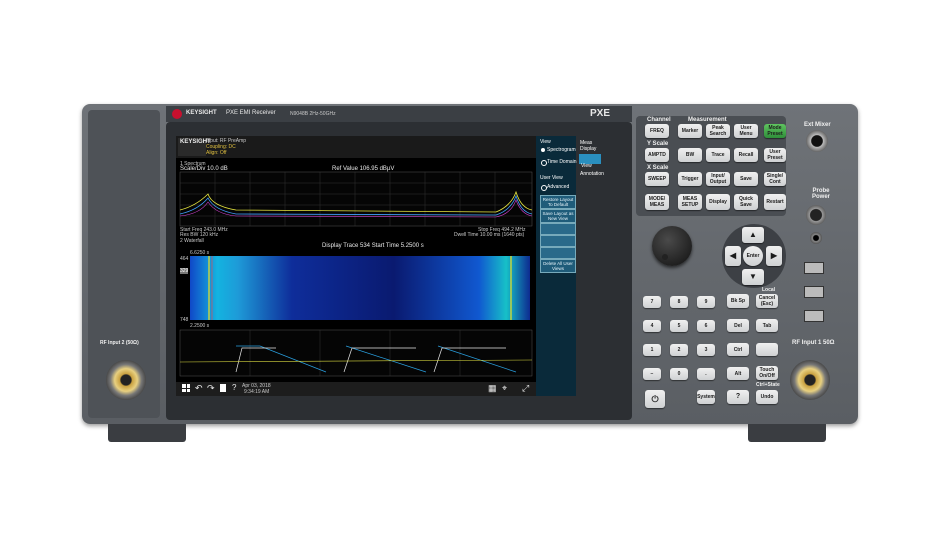 This screenshot has height=534, width=950. What do you see at coordinates (706, 374) in the screenshot?
I see `decimal-key: .` at bounding box center [706, 374].